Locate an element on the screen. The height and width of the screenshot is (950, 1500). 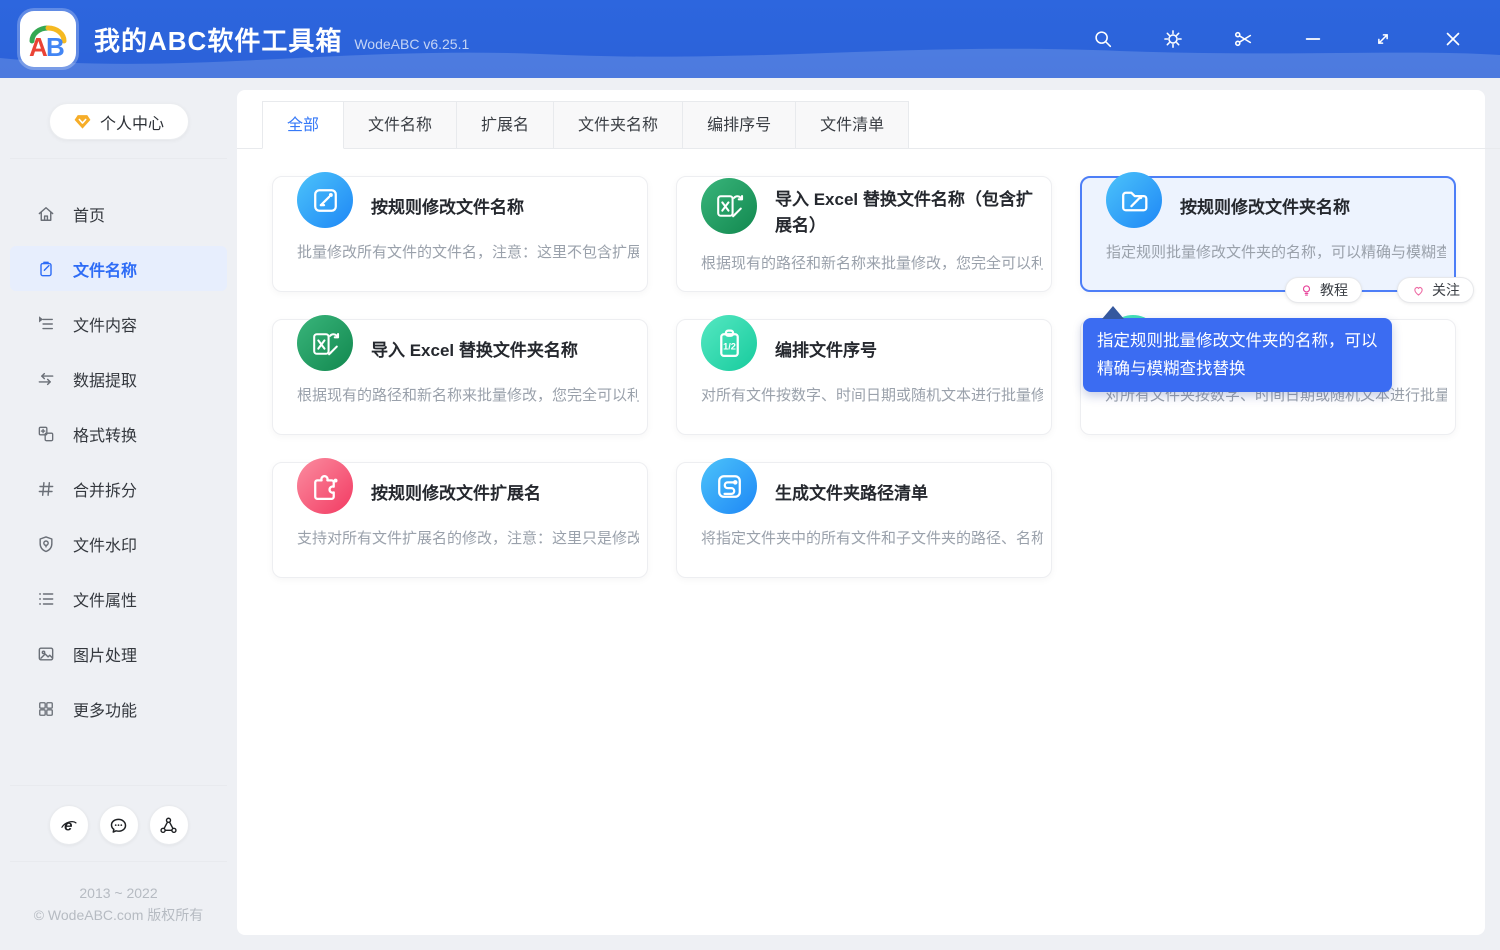
folder-edit-badge is located at coordinates (1134, 200).